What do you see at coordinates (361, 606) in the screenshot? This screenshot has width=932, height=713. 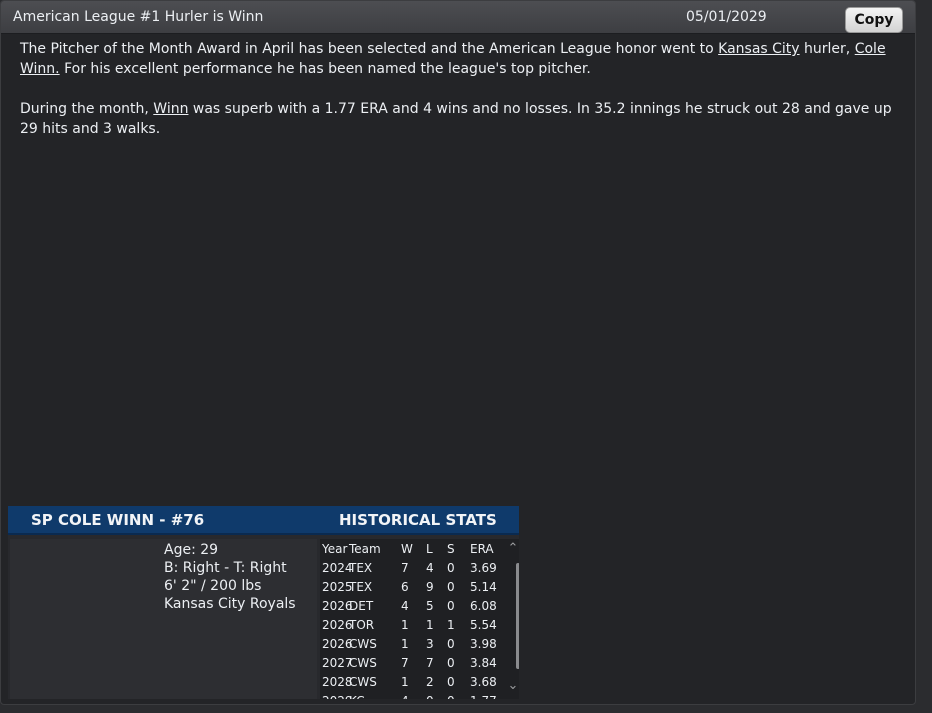 I see `stats-cell-team: DET` at bounding box center [361, 606].